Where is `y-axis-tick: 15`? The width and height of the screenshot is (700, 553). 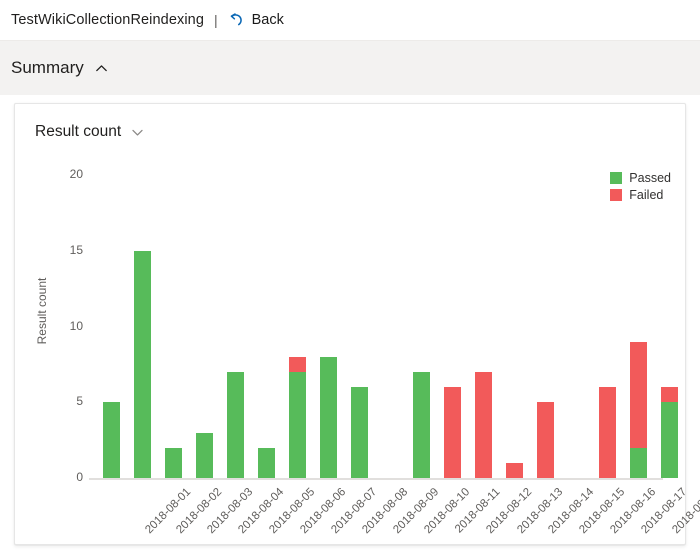 y-axis-tick: 15 is located at coordinates (76, 249).